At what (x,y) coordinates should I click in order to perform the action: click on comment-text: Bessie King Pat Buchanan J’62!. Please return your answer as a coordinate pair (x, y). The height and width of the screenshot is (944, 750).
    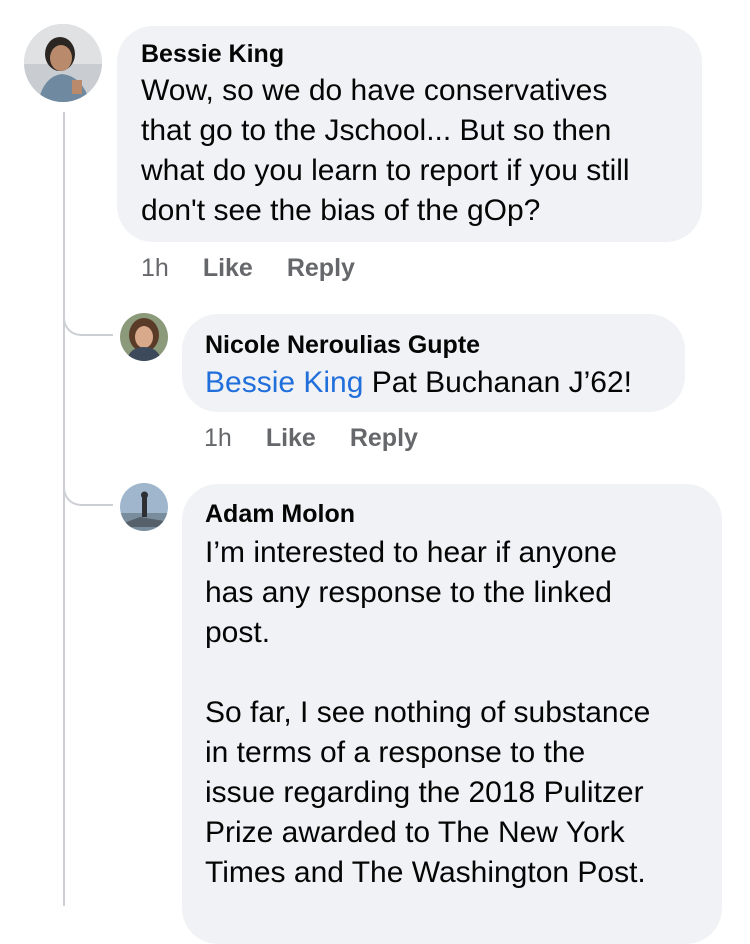
    Looking at the image, I should click on (445, 383).